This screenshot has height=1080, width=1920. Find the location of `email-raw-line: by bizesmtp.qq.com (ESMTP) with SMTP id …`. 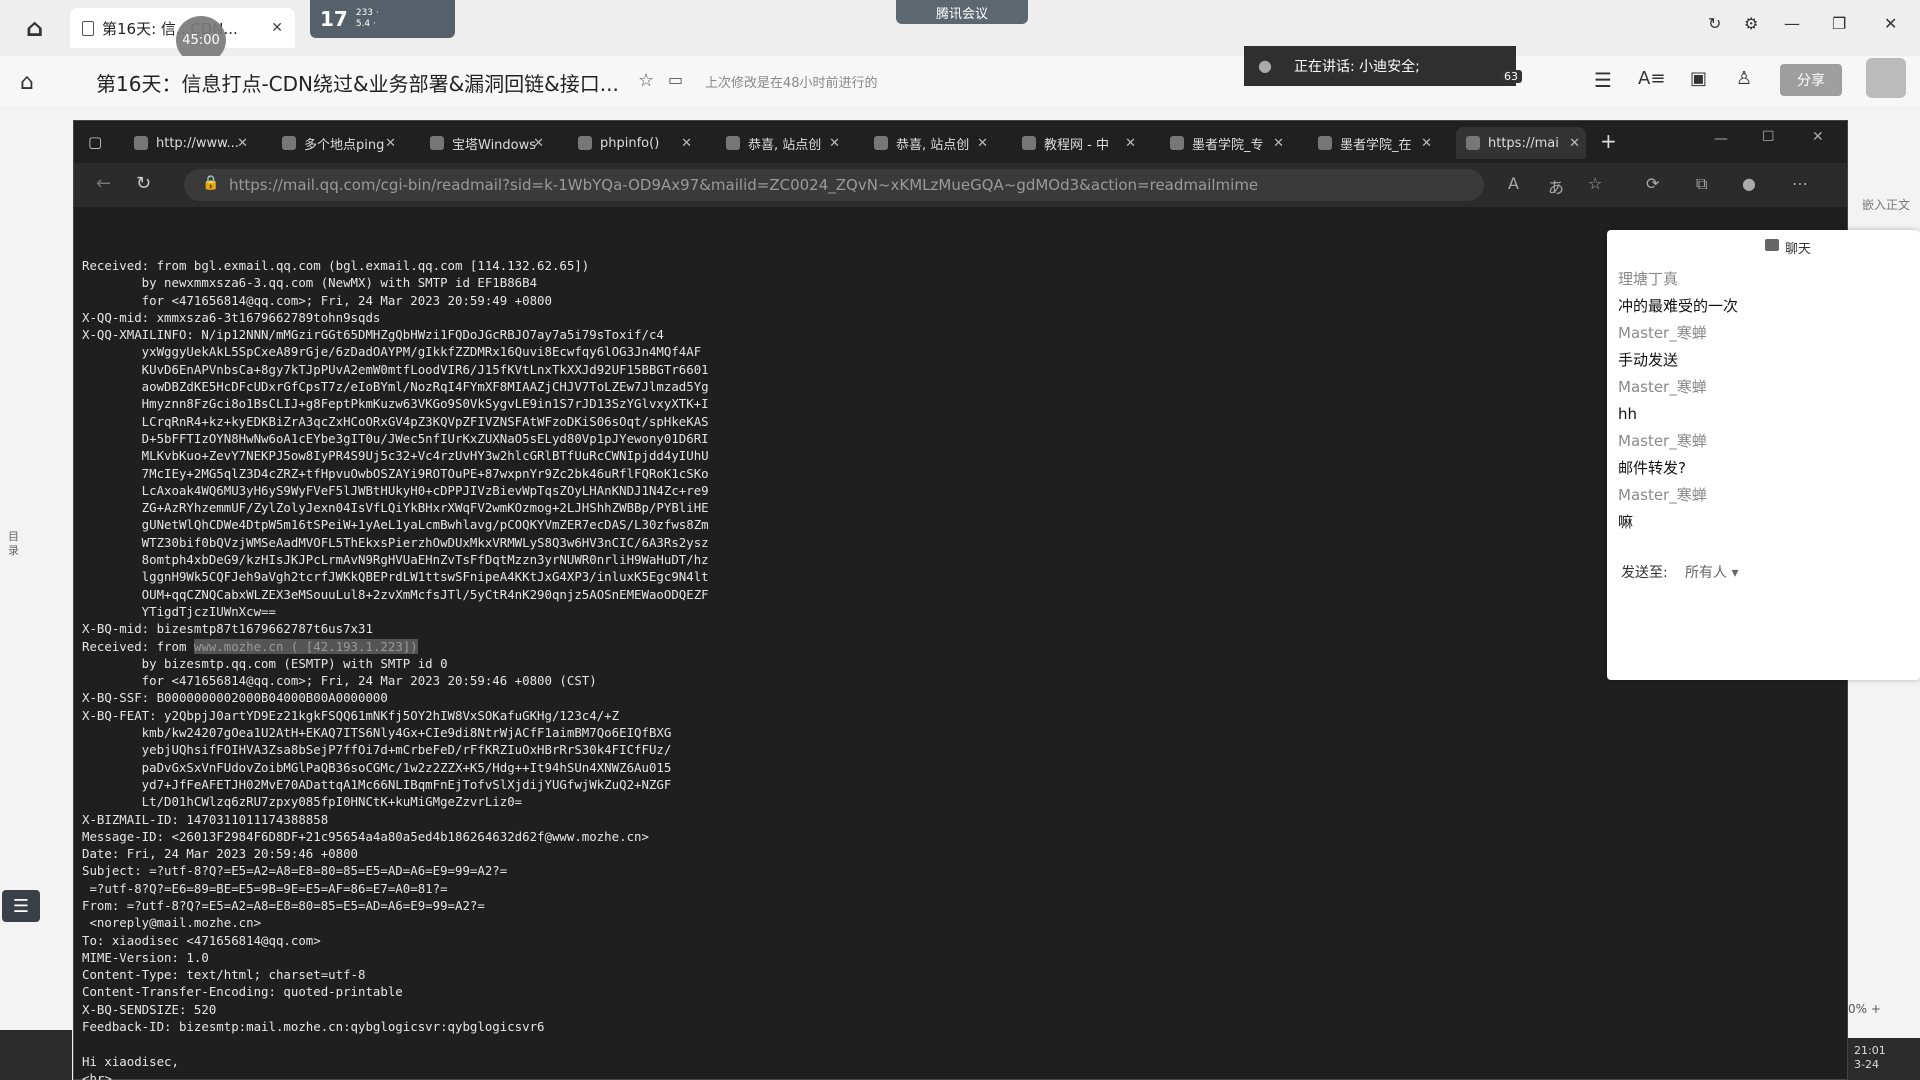

email-raw-line: by bizesmtp.qq.com (ESMTP) with SMTP id … is located at coordinates (265, 663).